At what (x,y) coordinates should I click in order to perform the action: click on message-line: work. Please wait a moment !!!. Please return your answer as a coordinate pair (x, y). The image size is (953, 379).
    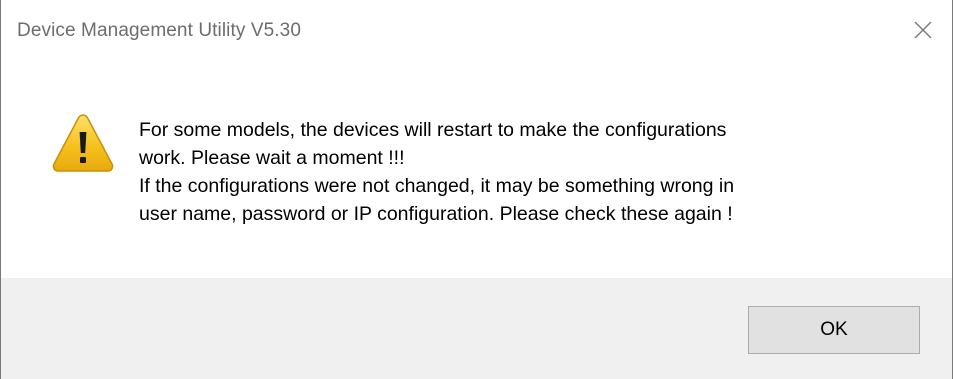
    Looking at the image, I should click on (272, 158).